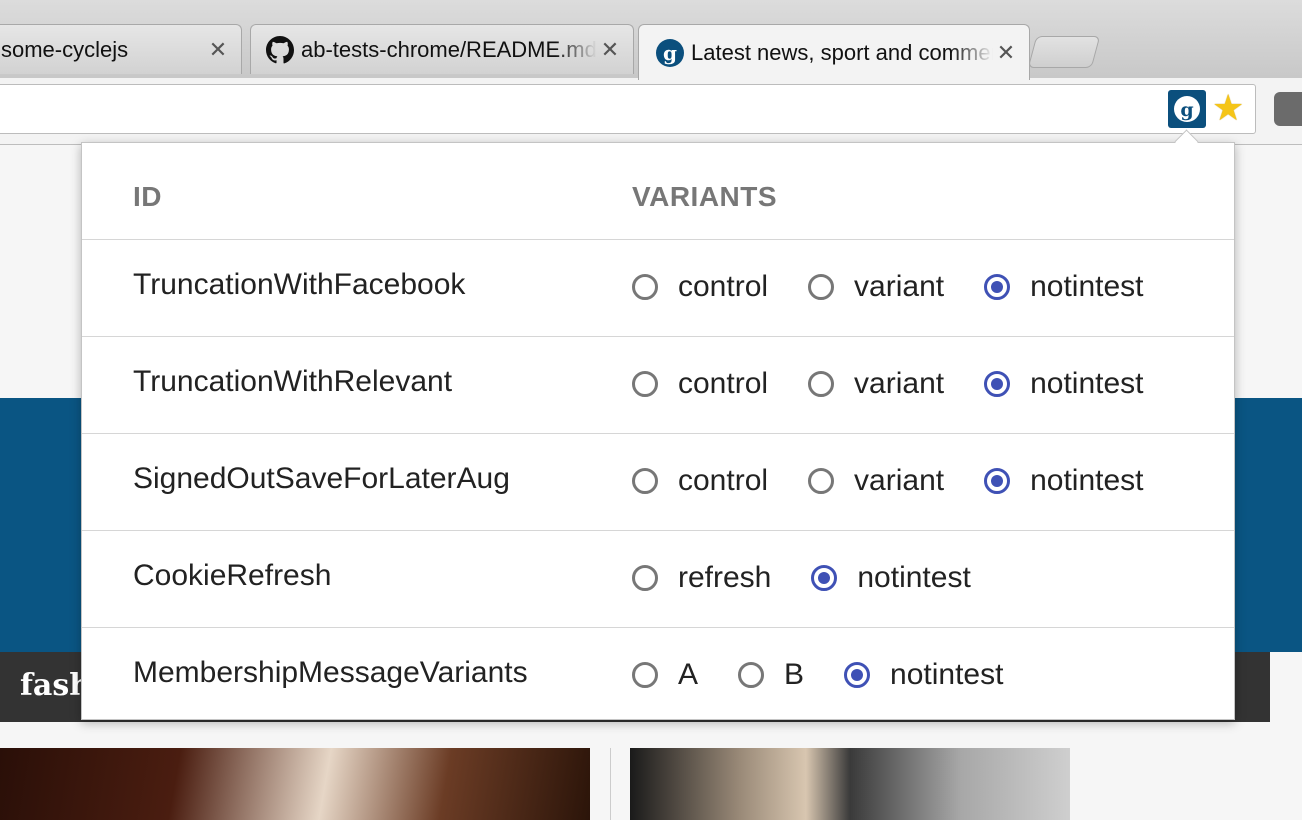  What do you see at coordinates (705, 196) in the screenshot?
I see `header-variants: VARIANTS` at bounding box center [705, 196].